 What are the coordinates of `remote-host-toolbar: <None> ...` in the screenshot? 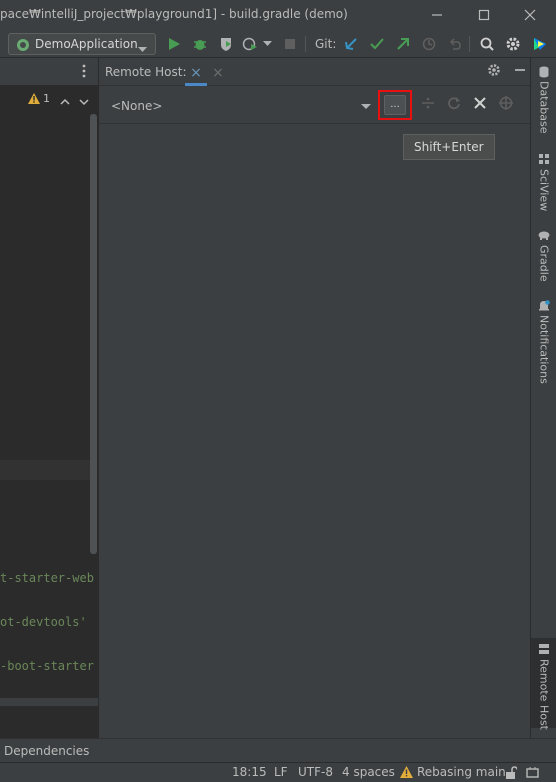 It's located at (315, 105).